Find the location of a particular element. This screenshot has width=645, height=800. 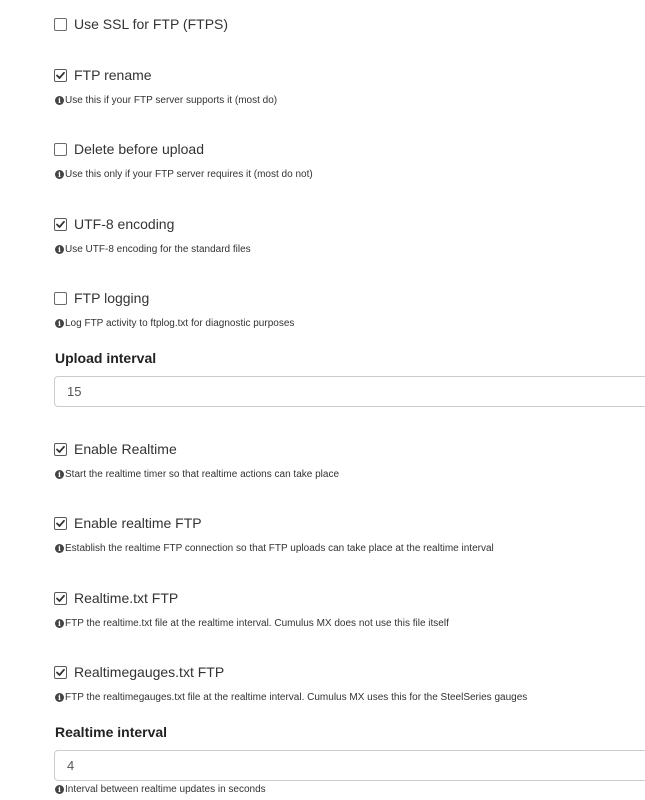

ftp-rename-option: FTP rename is located at coordinates (103, 75).